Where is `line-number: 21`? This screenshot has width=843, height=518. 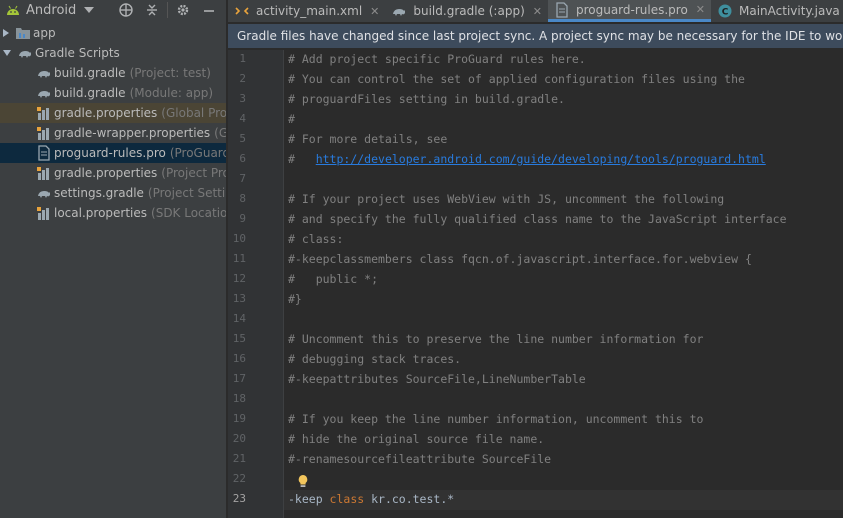
line-number: 21 is located at coordinates (239, 458).